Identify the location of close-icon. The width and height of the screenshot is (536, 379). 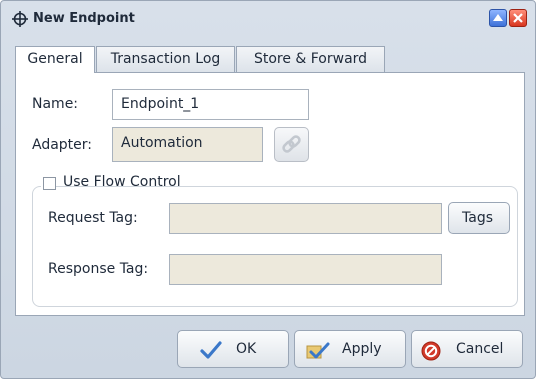
(518, 18).